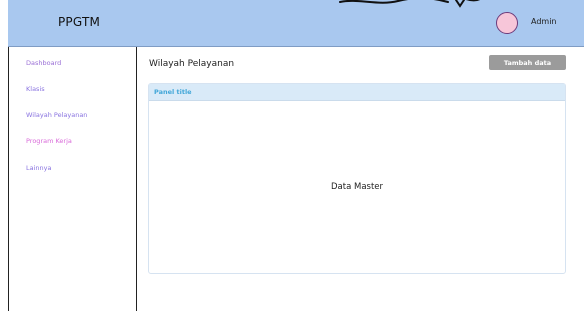 This screenshot has width=584, height=311. I want to click on sidebar-item-program-kerja: Program Kerja, so click(49, 141).